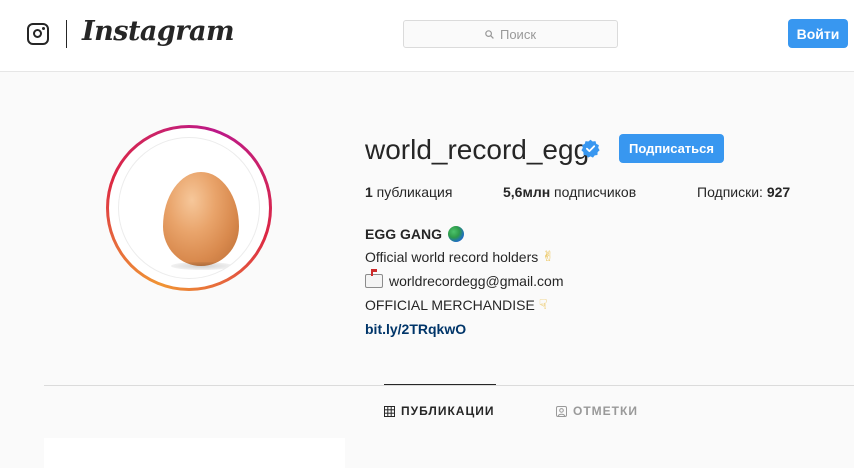 This screenshot has height=468, width=854. What do you see at coordinates (202, 266) in the screenshot?
I see `egg-shadow` at bounding box center [202, 266].